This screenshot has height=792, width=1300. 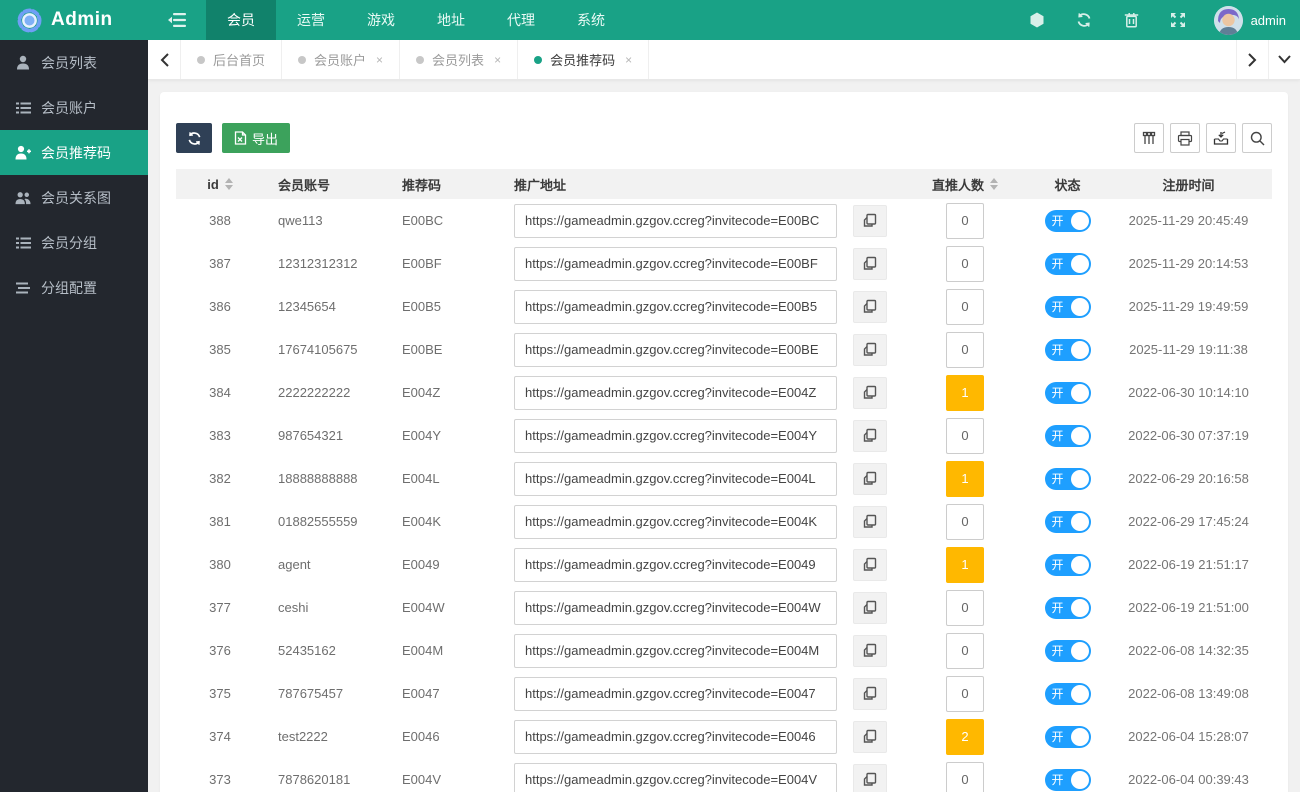 What do you see at coordinates (220, 184) in the screenshot?
I see `col-header-id: id` at bounding box center [220, 184].